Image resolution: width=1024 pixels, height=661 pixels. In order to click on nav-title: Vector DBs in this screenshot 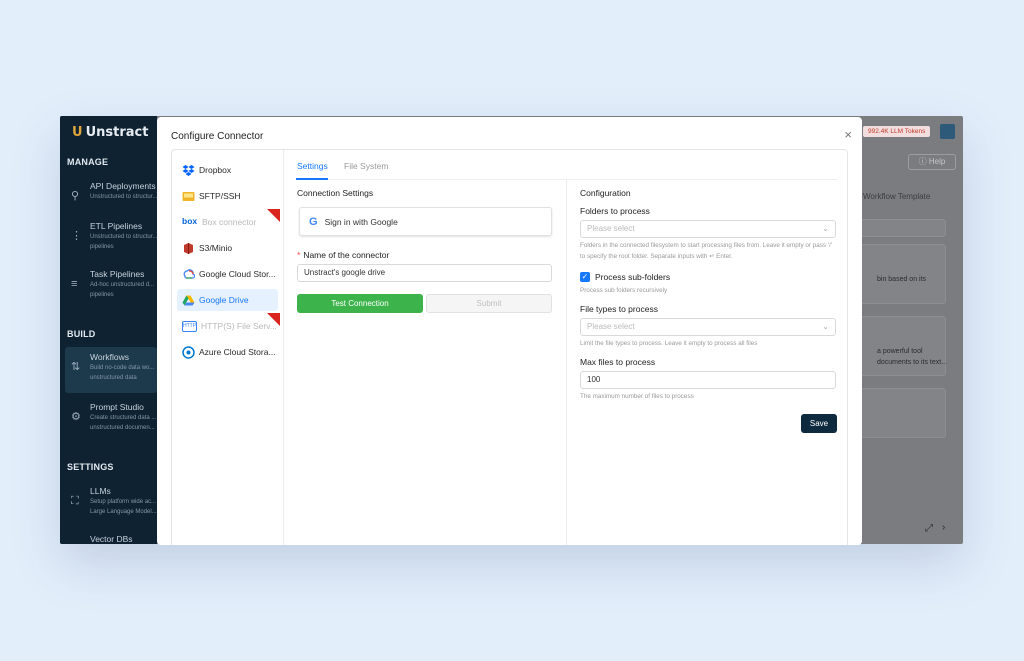, I will do `click(111, 539)`.